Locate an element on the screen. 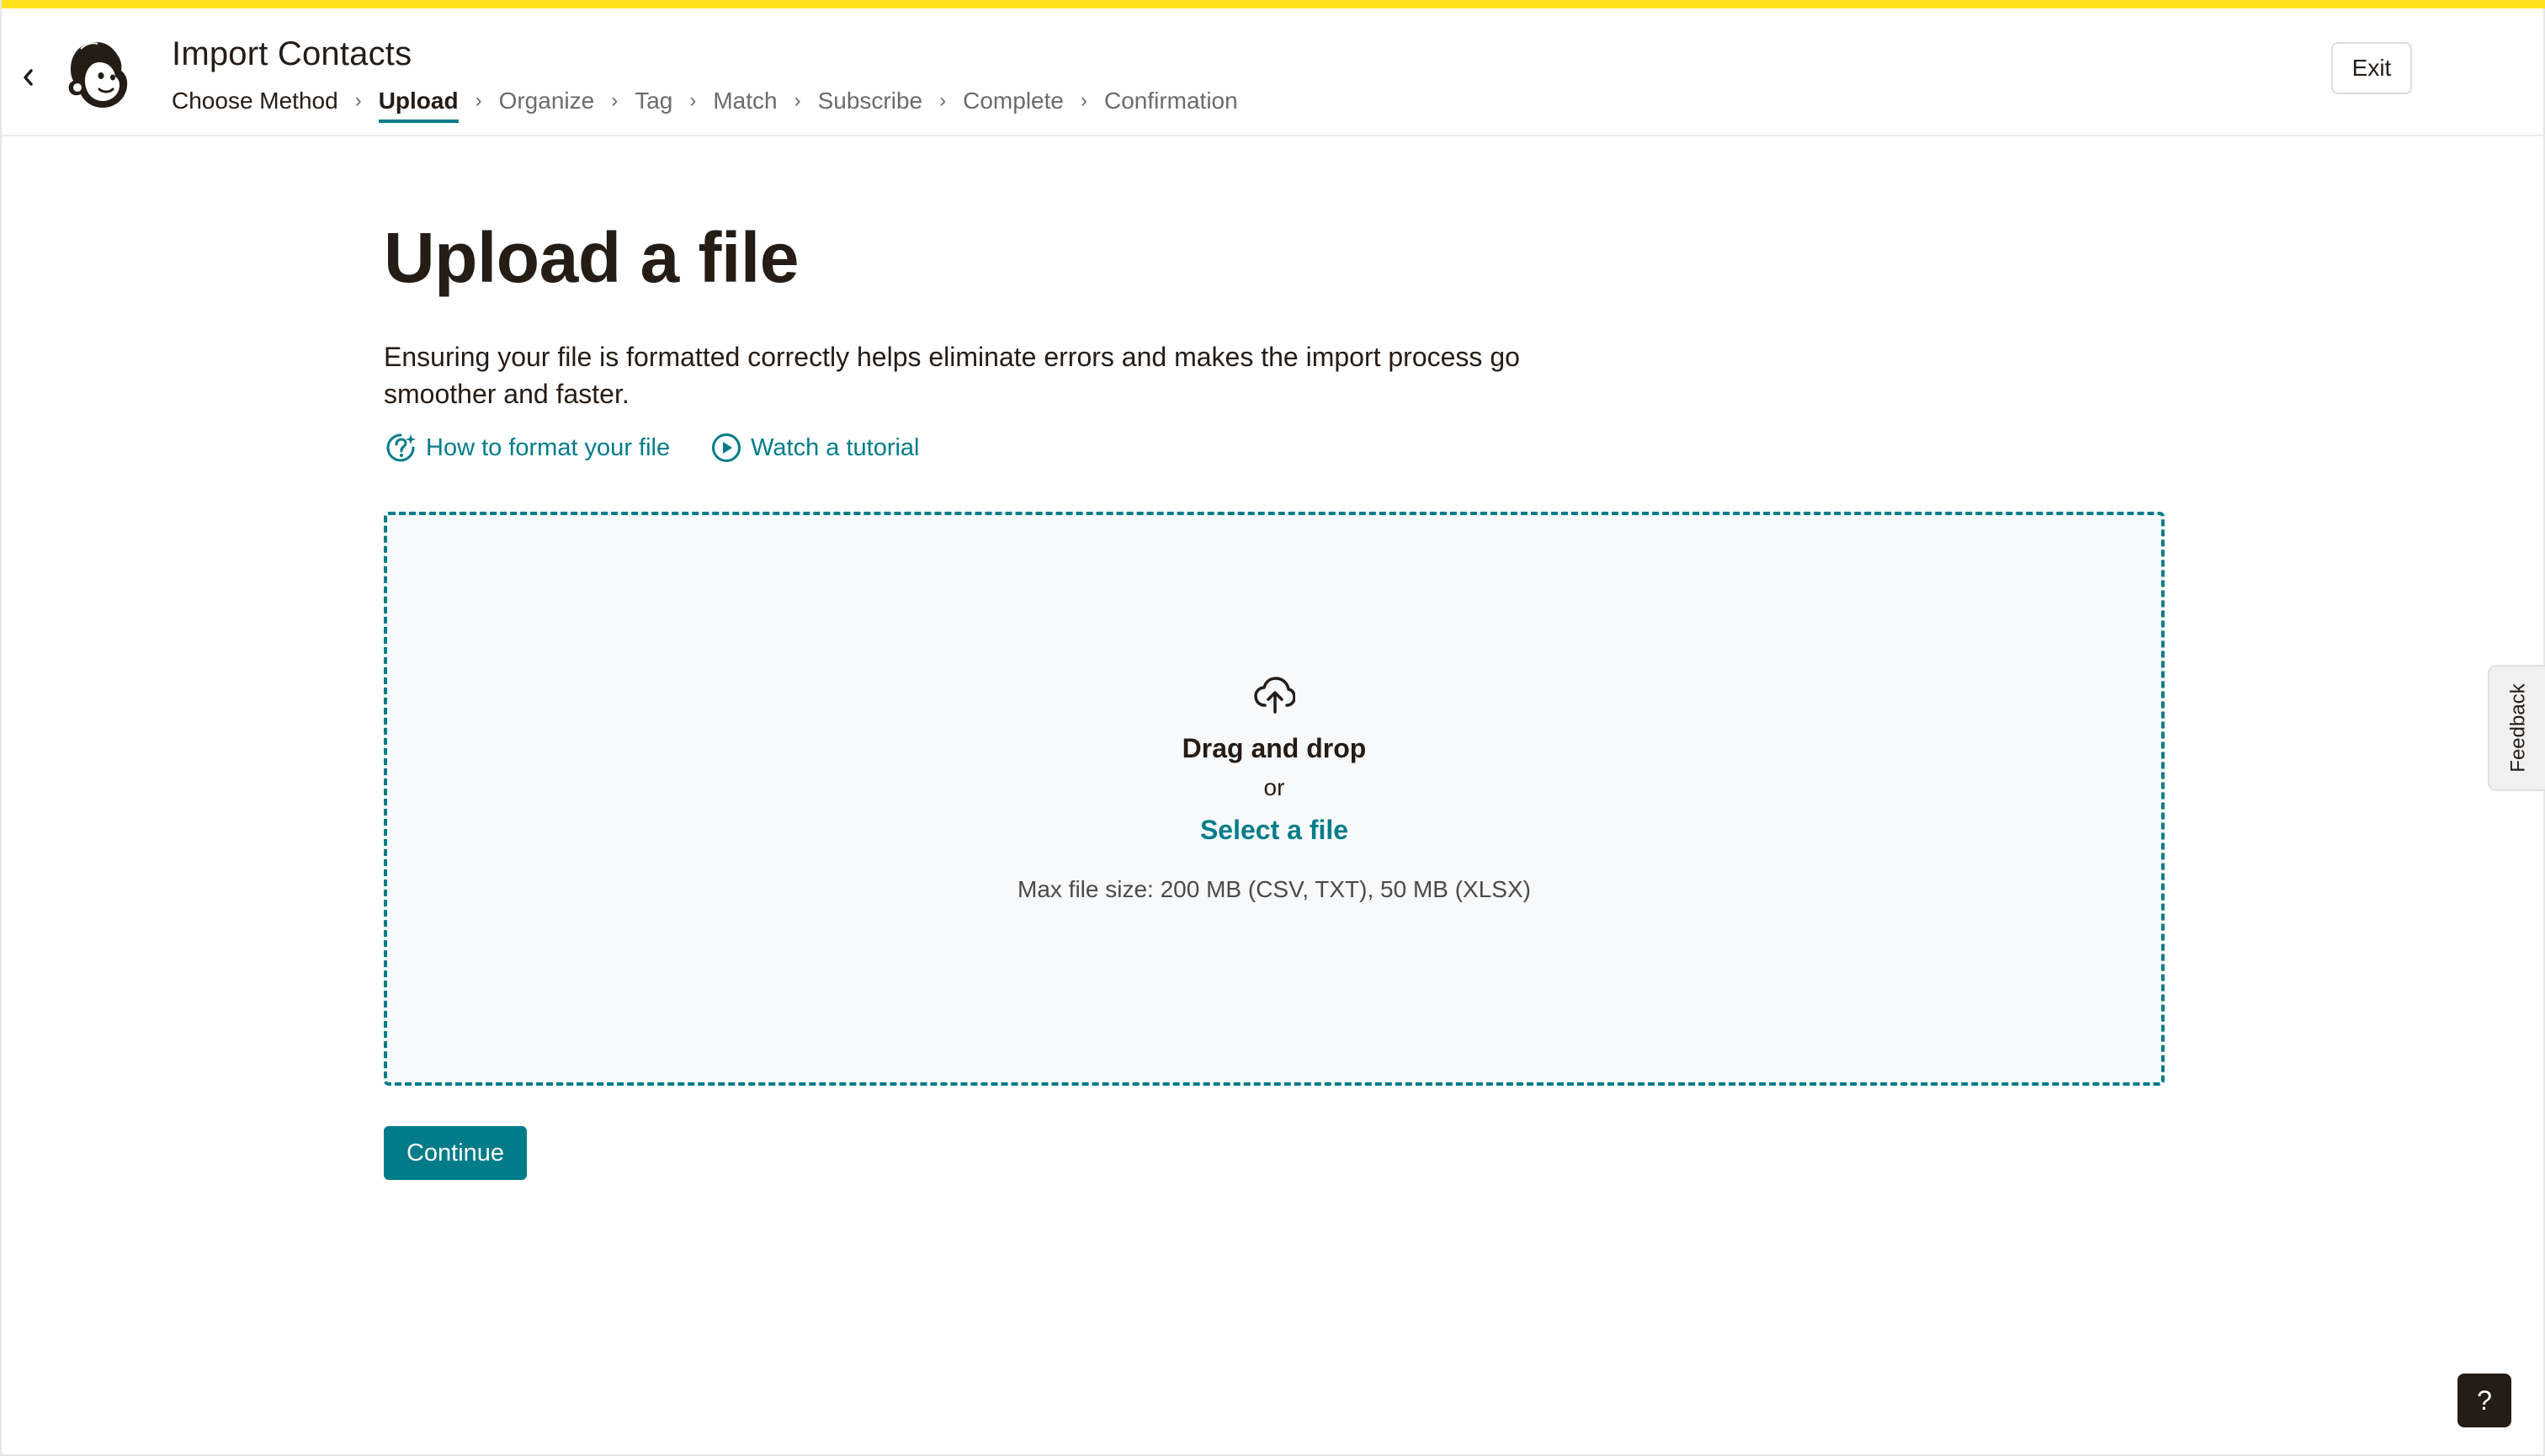 The height and width of the screenshot is (1456, 2545). help-links: How to format your file Watch a tutorial is located at coordinates (652, 448).